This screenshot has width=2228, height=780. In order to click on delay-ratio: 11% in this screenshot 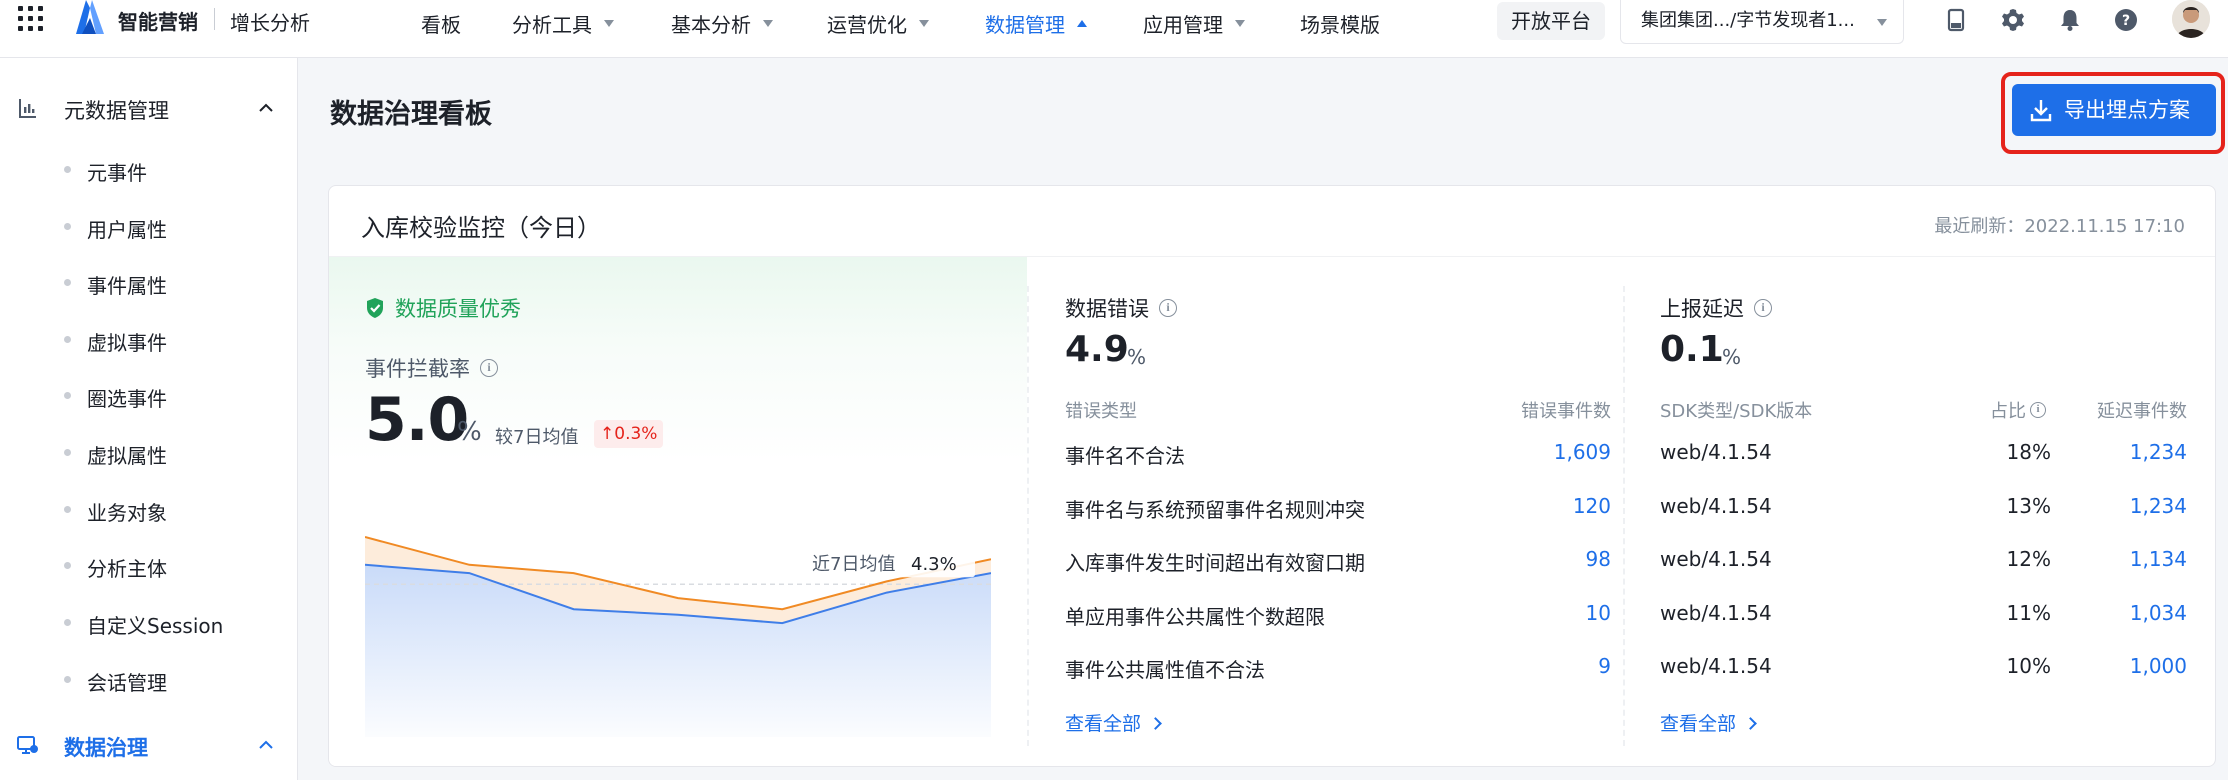, I will do `click(2028, 613)`.